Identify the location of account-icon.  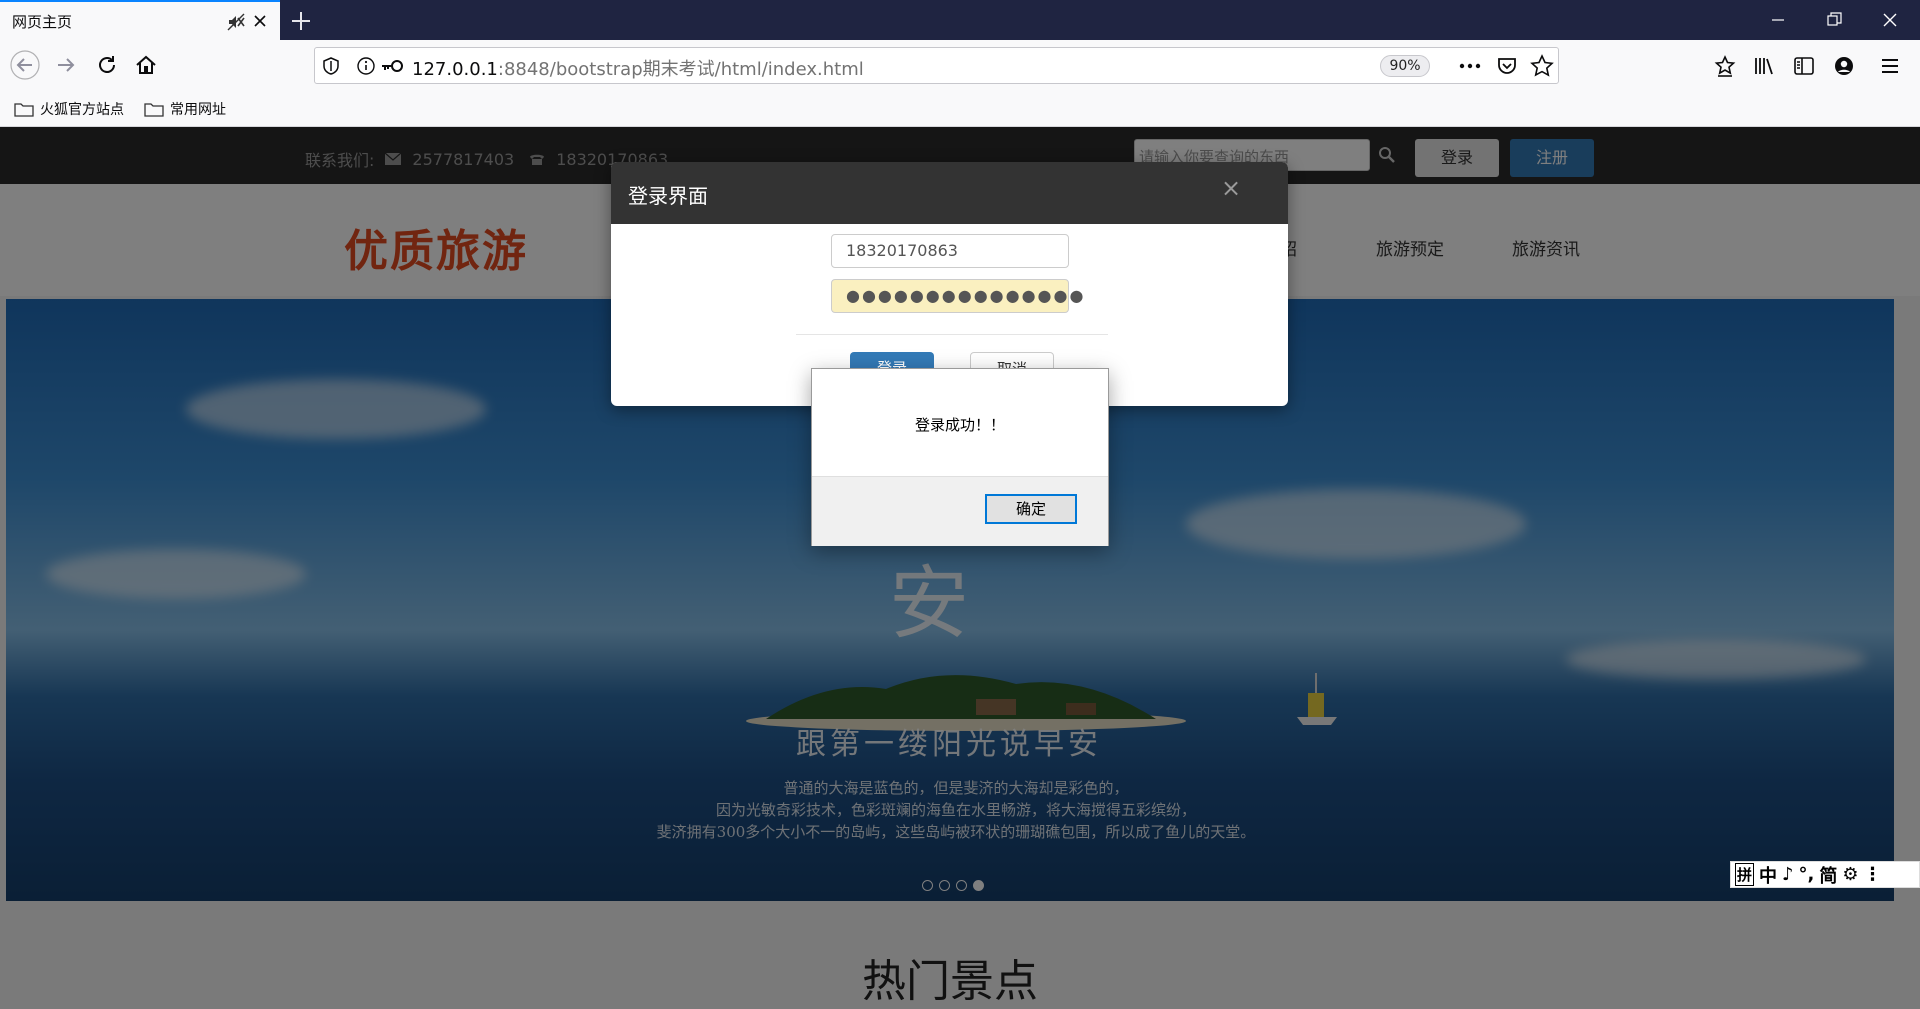
(1844, 66).